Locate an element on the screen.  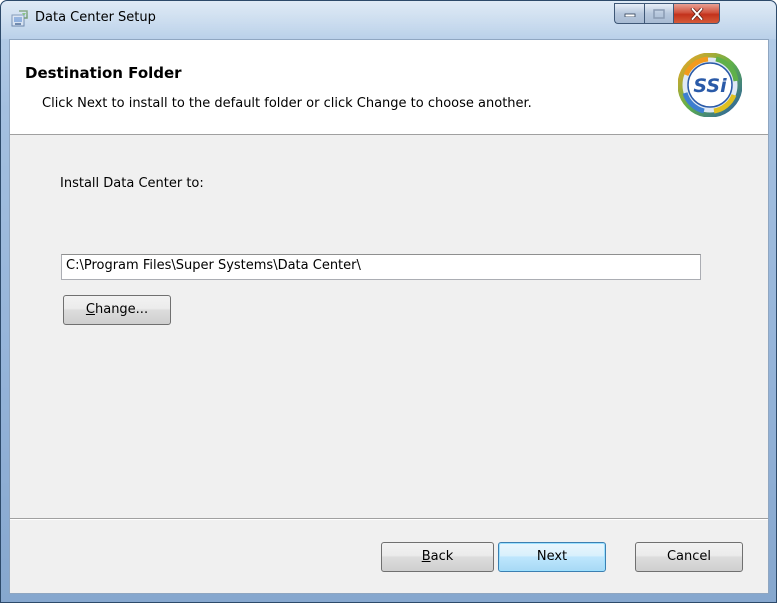
maximize-button is located at coordinates (658, 13).